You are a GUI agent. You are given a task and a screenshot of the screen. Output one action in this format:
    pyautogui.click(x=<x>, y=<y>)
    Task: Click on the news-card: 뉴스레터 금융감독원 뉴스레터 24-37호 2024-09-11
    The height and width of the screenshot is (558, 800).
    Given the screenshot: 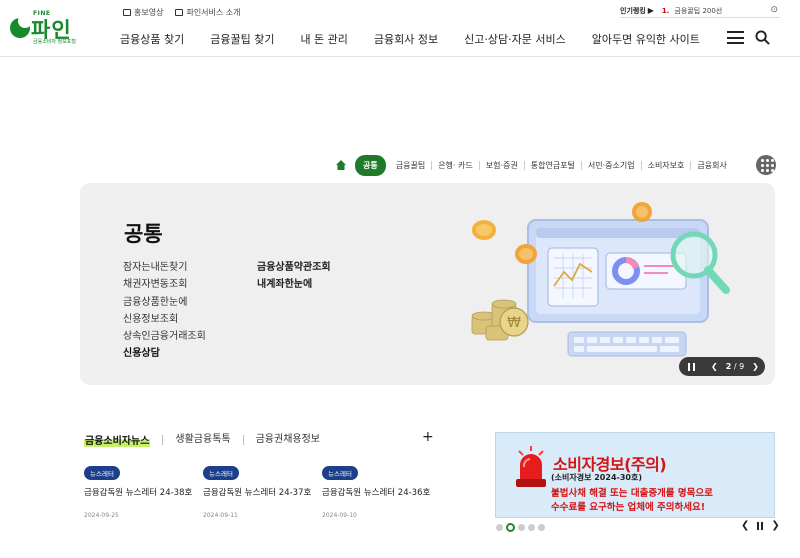 What is the action you would take?
    pyautogui.click(x=260, y=491)
    